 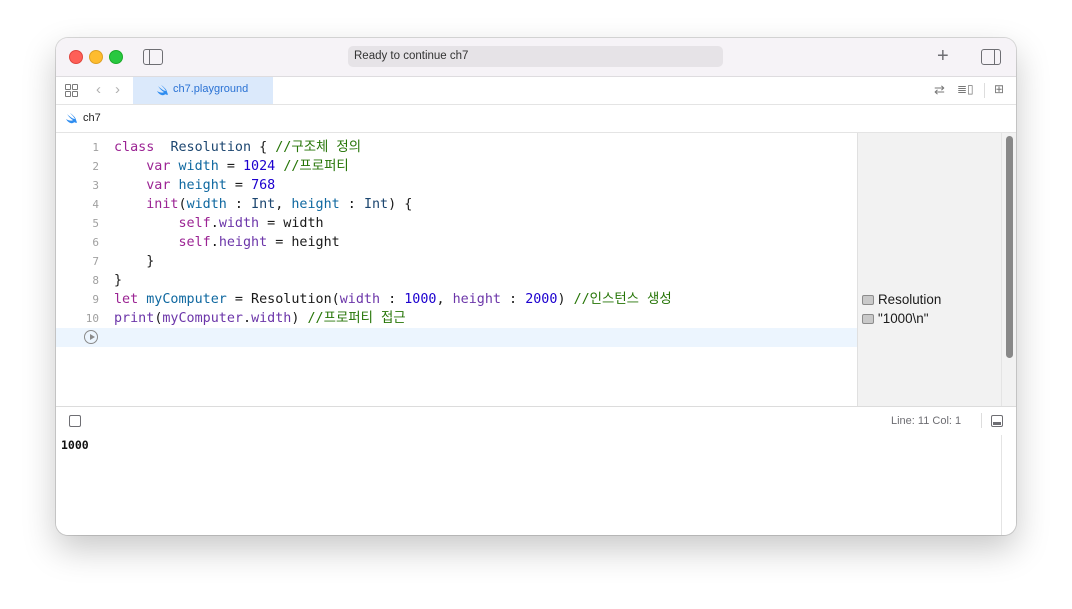 What do you see at coordinates (134, 318) in the screenshot?
I see `code-token: print` at bounding box center [134, 318].